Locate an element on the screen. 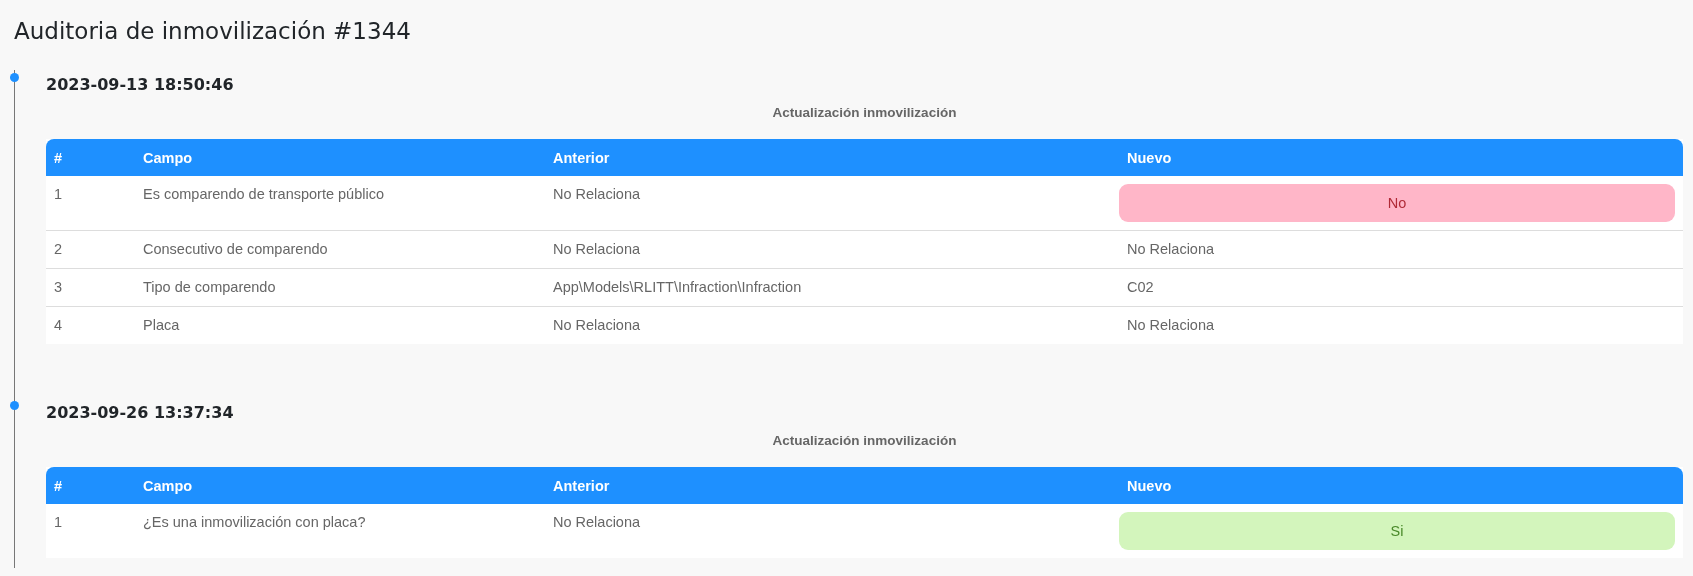 The width and height of the screenshot is (1693, 576). table-cell: 2 is located at coordinates (90, 250).